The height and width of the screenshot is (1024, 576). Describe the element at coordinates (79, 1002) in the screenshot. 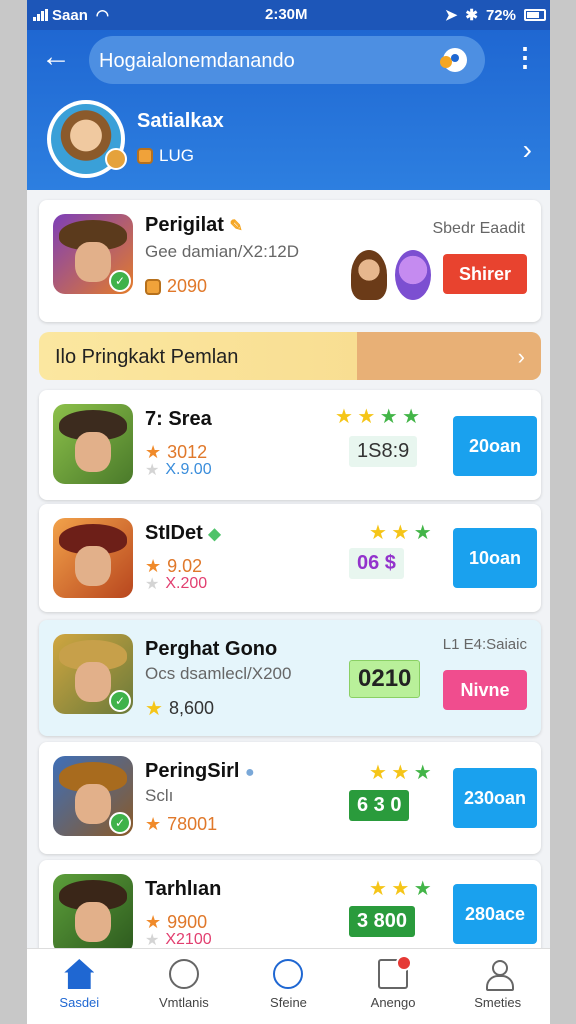

I see `nav-label: Sasdei` at that location.